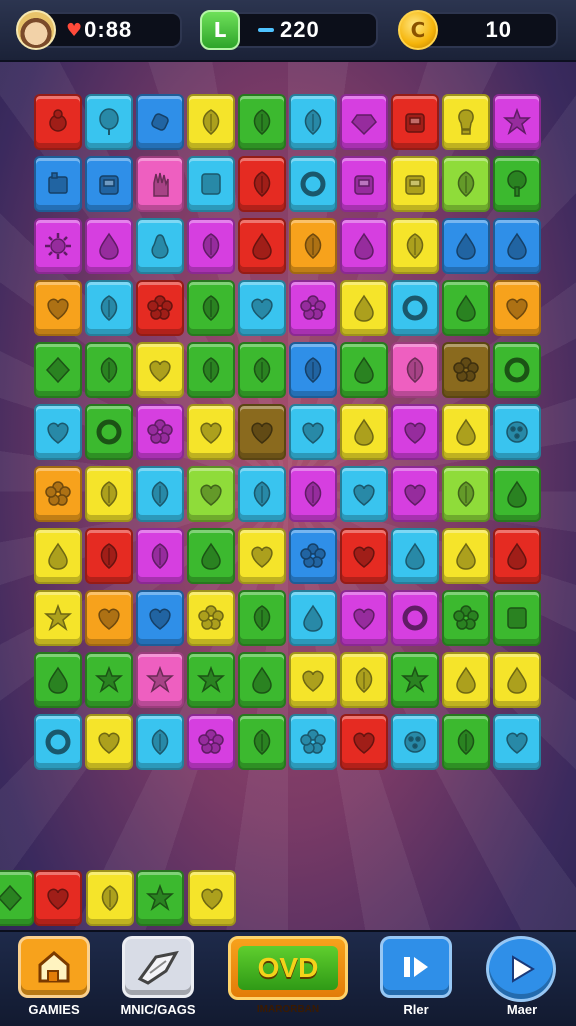 The height and width of the screenshot is (1026, 576). What do you see at coordinates (36, 30) in the screenshot?
I see `player-avatar` at bounding box center [36, 30].